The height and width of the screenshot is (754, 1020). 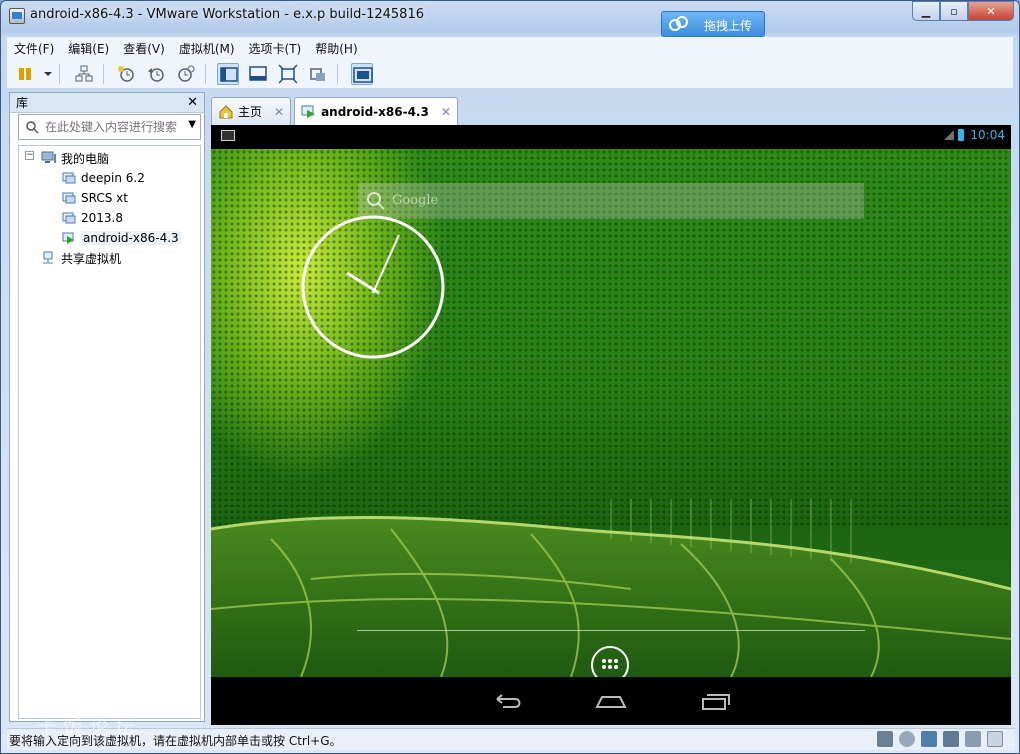 I want to click on menu-vm: 虚拟机(M), so click(x=207, y=48).